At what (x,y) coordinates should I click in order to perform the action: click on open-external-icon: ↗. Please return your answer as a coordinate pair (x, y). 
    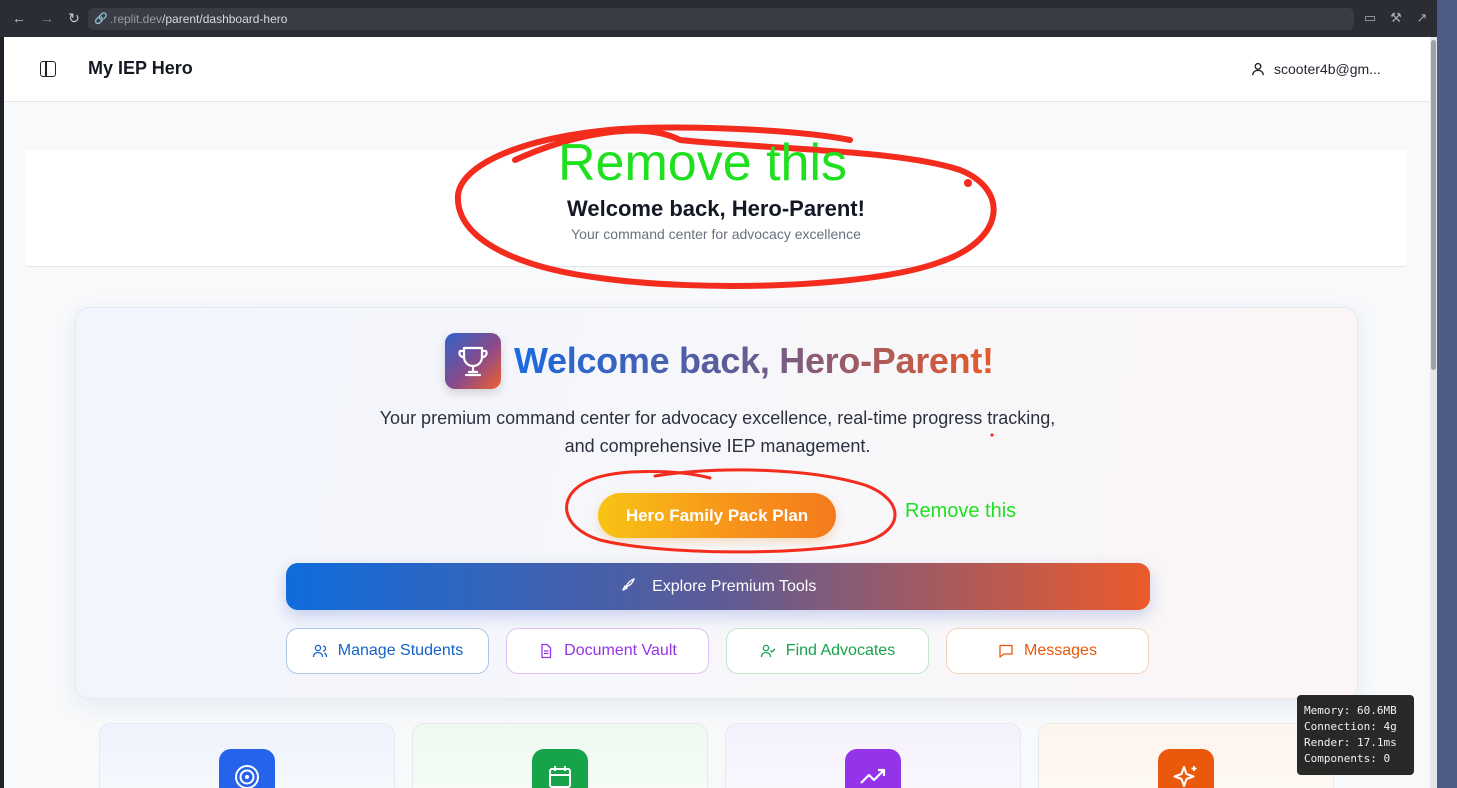
    Looking at the image, I should click on (1422, 18).